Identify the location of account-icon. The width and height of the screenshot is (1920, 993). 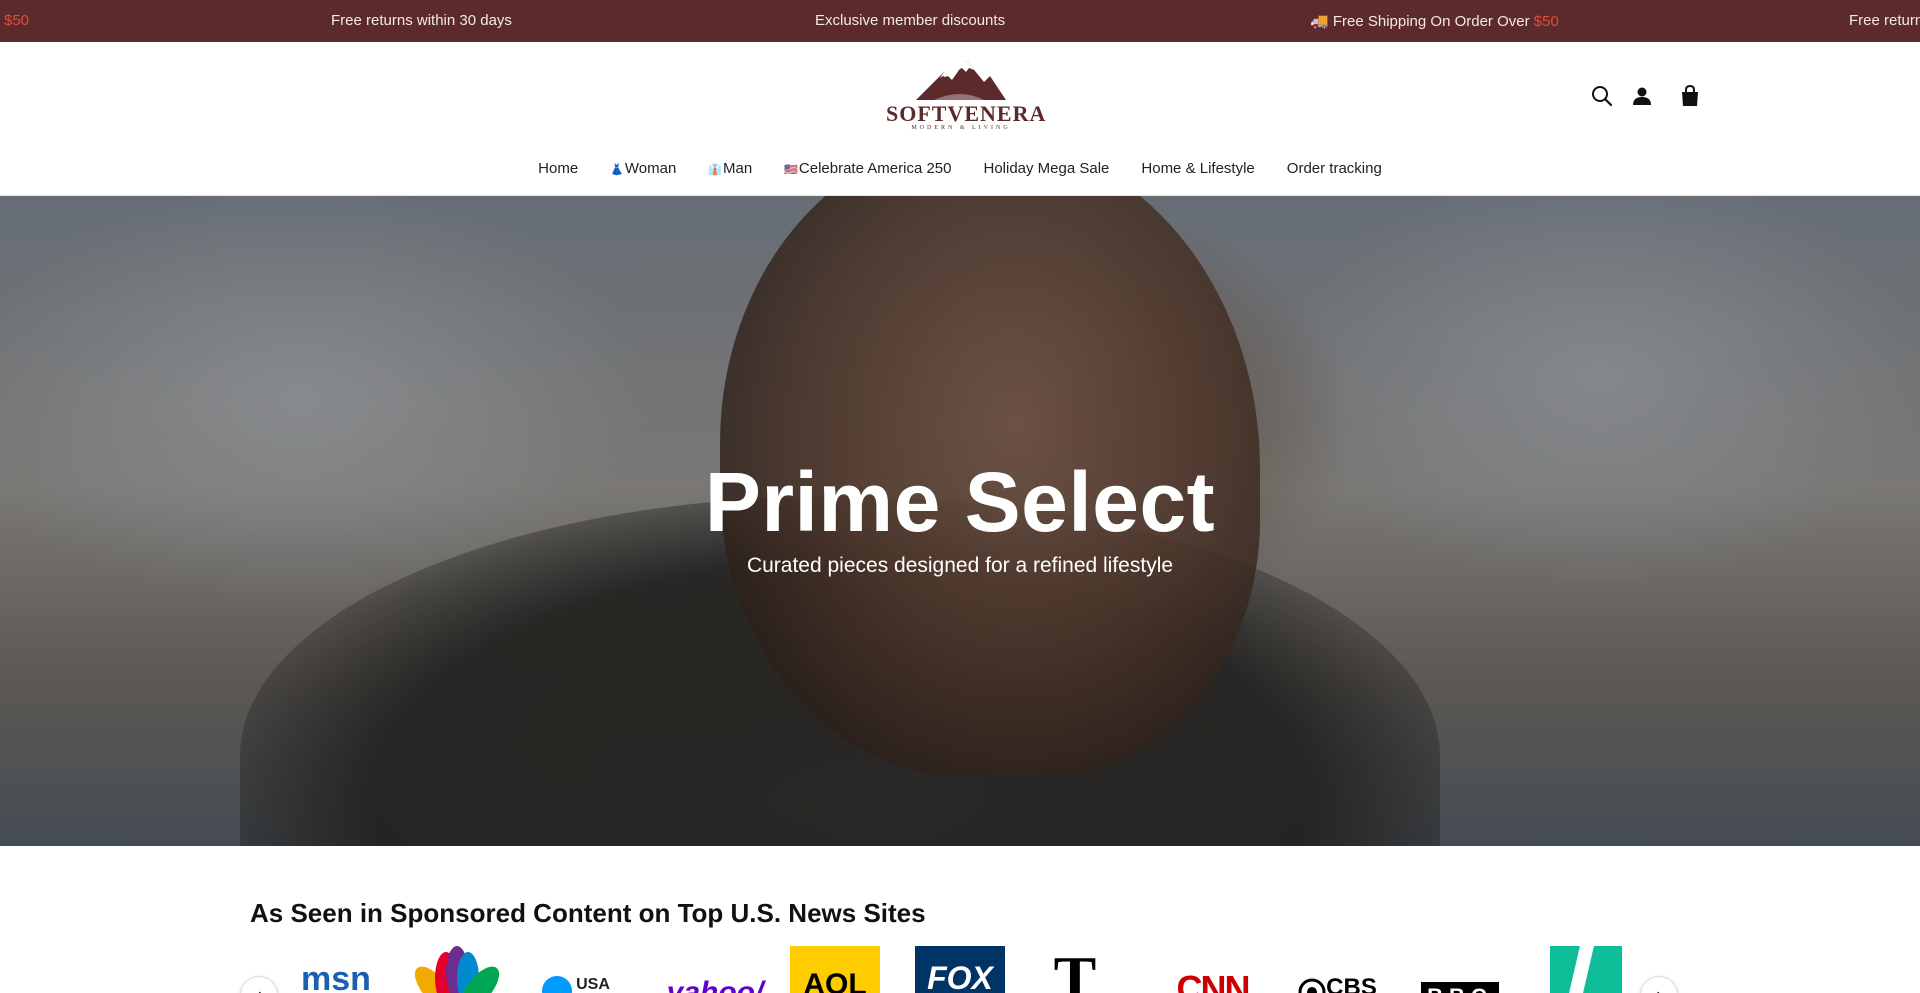
(1642, 96).